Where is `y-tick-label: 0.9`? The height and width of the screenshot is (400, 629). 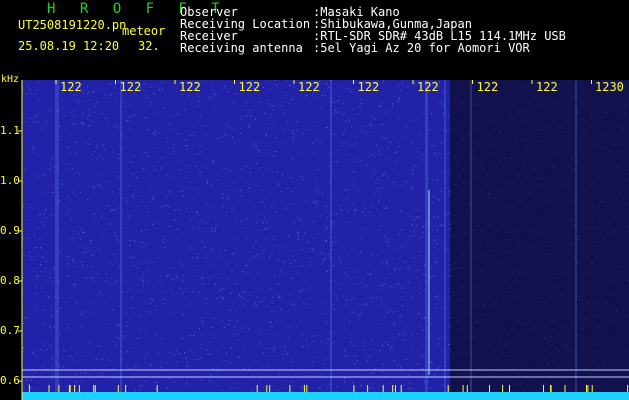 y-tick-label: 0.9 is located at coordinates (10, 230).